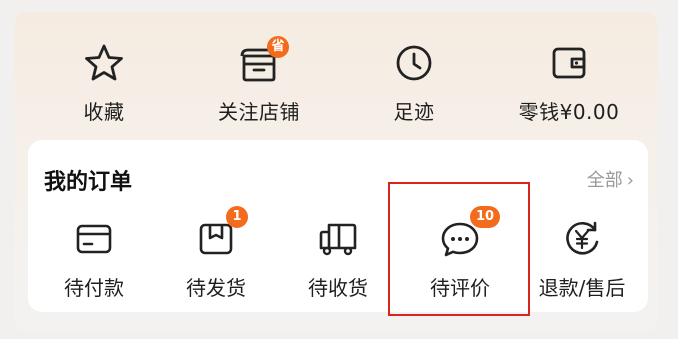 The height and width of the screenshot is (339, 678). Describe the element at coordinates (338, 258) in the screenshot. I see `pending-receipt-button: 待收货` at that location.